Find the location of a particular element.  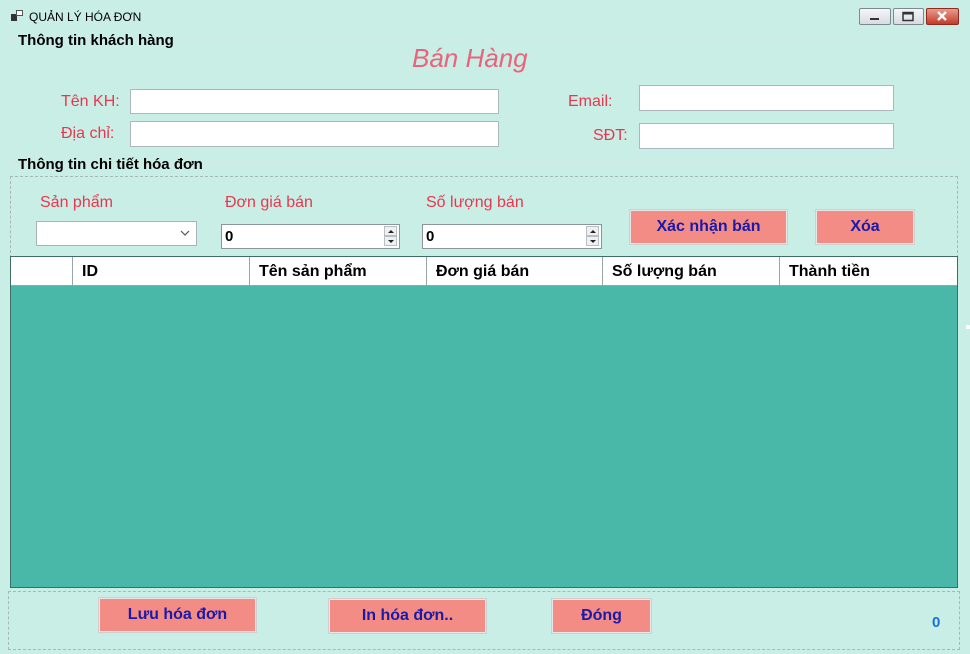

page-heading: Bán Hàng is located at coordinates (470, 58).